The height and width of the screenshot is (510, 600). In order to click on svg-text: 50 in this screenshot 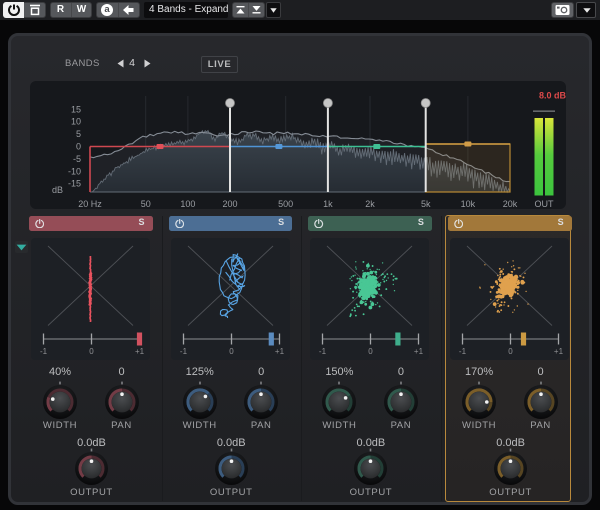, I will do `click(146, 204)`.